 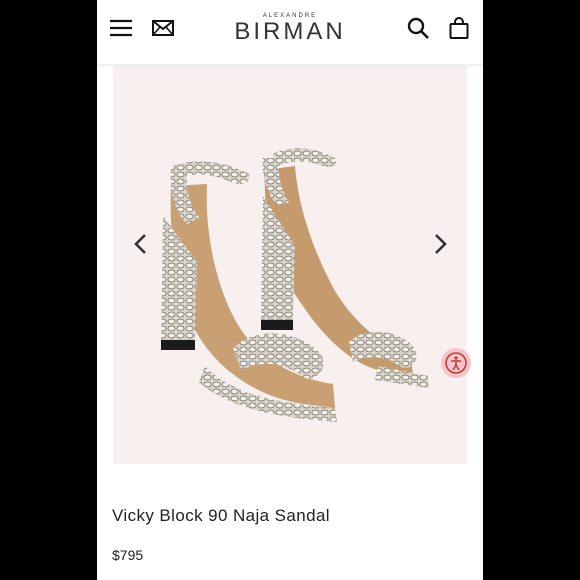 I want to click on brand-logo-large: BIRMAN, so click(x=290, y=31).